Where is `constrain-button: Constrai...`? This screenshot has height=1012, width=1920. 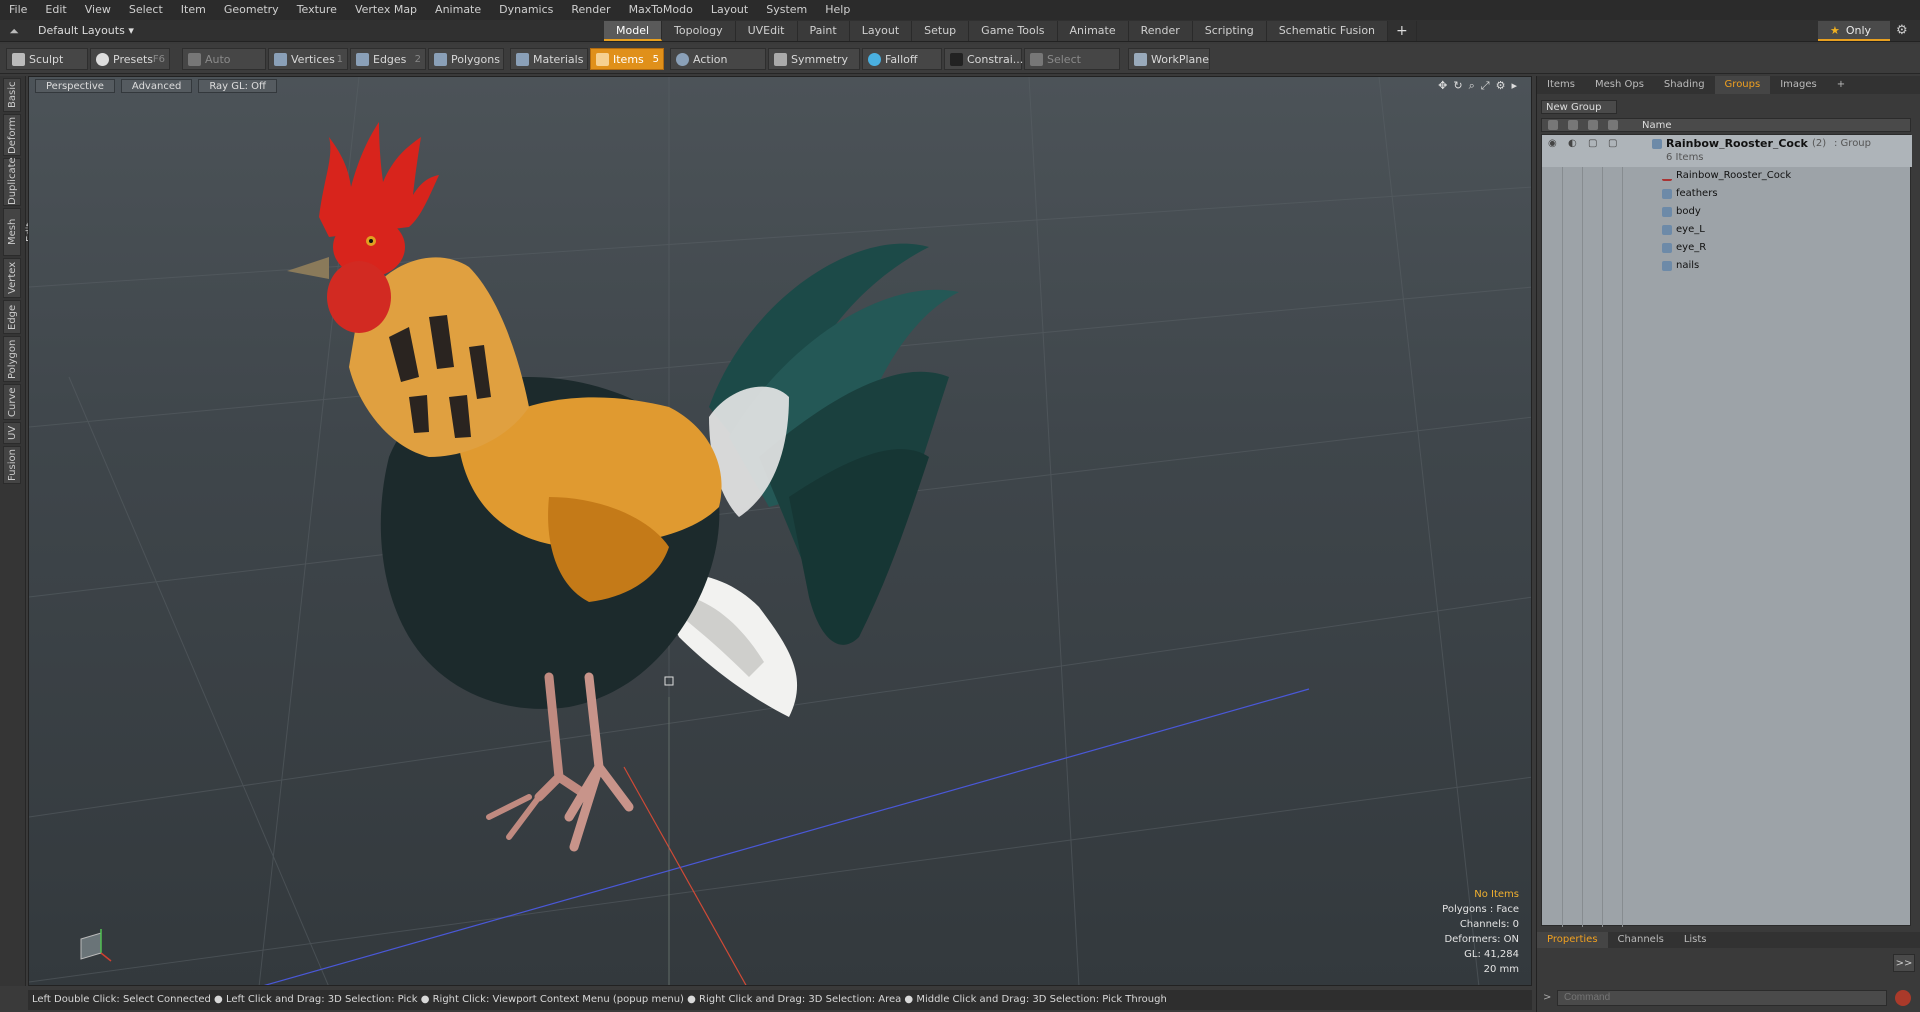
constrain-button: Constrai... is located at coordinates (983, 59).